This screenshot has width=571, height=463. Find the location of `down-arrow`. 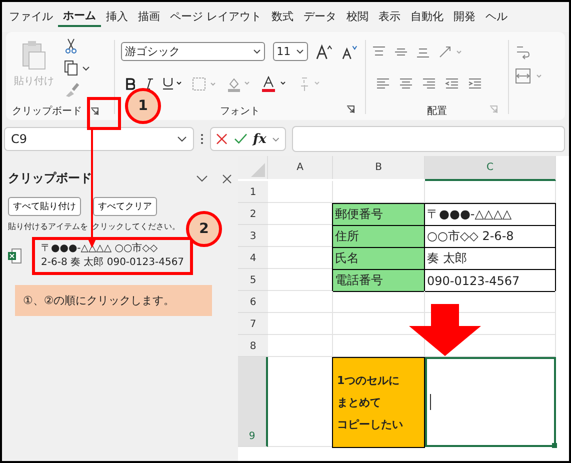

down-arrow is located at coordinates (445, 330).